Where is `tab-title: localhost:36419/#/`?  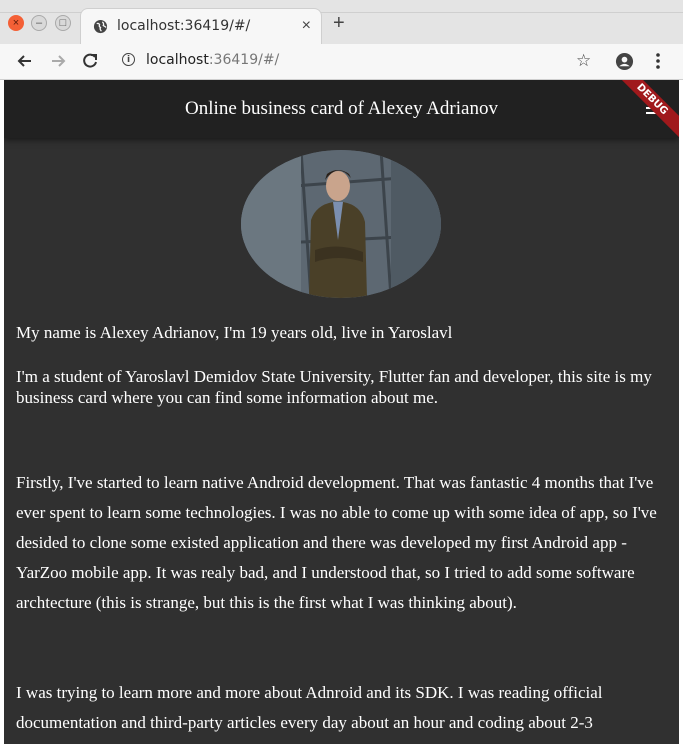
tab-title: localhost:36419/#/ is located at coordinates (184, 26).